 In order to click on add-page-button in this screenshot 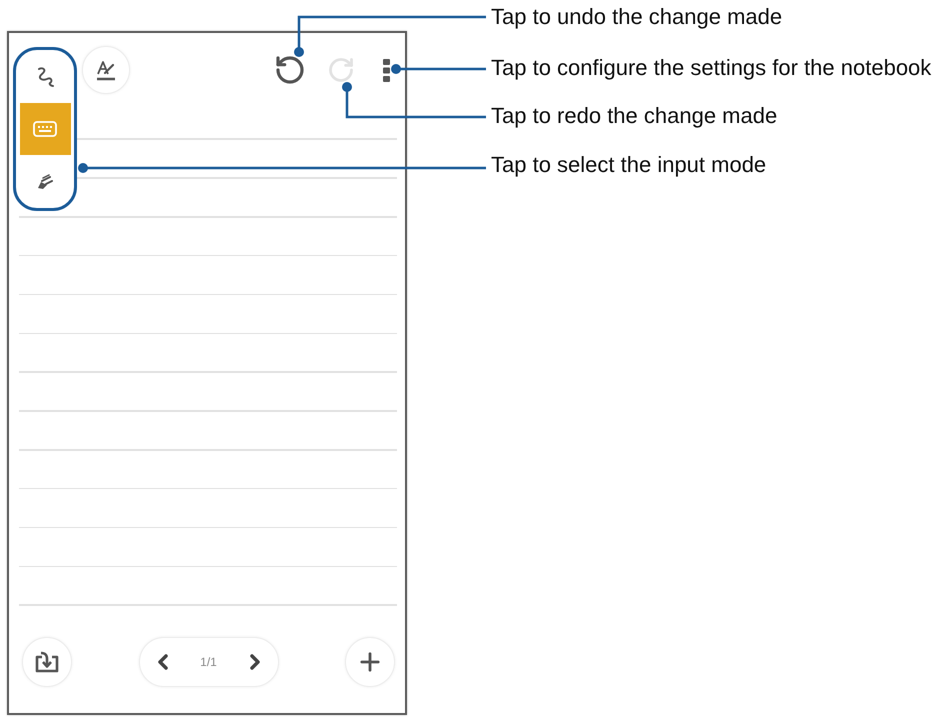, I will do `click(370, 662)`.